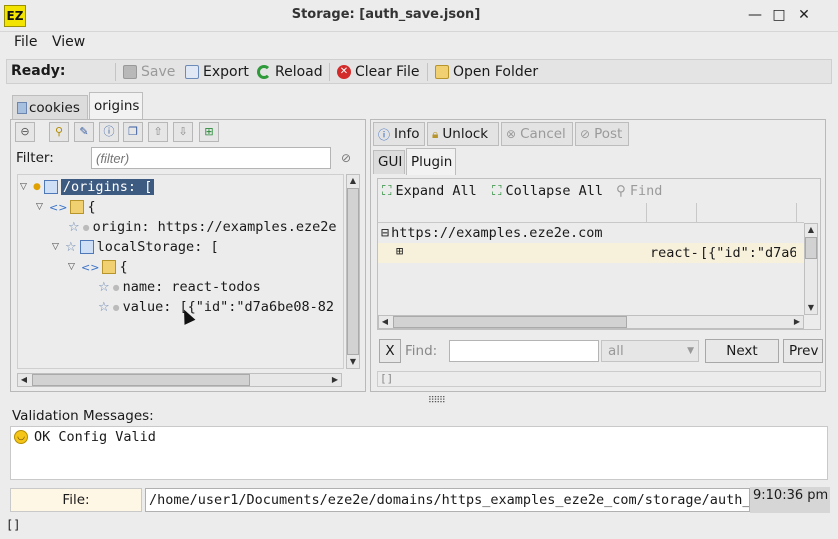 The width and height of the screenshot is (838, 539). I want to click on find-next-button: Next, so click(742, 351).